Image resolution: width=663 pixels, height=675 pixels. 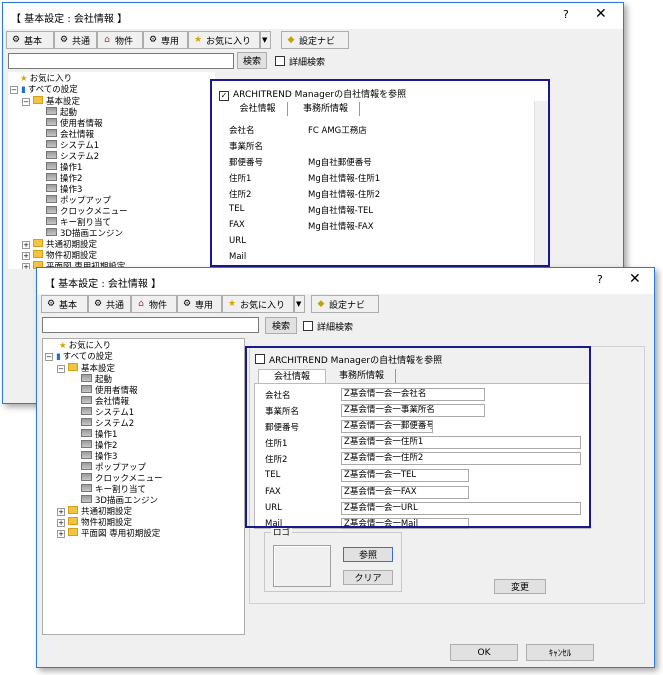 What do you see at coordinates (484, 652) in the screenshot?
I see `ok-button: OK` at bounding box center [484, 652].